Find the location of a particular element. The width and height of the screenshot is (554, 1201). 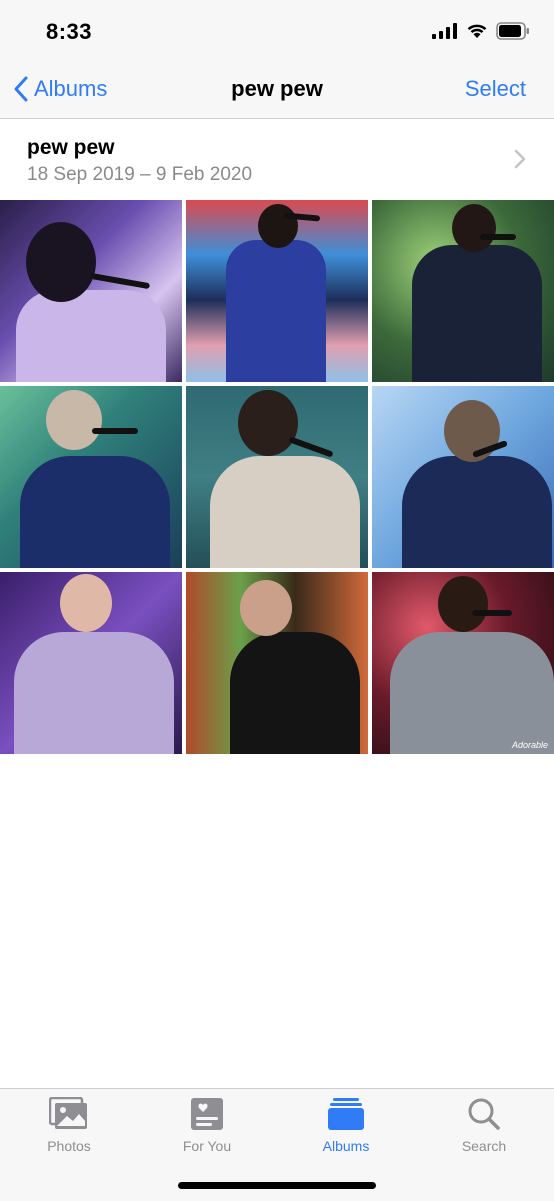

photo-watermark: Adorable is located at coordinates (529, 745).